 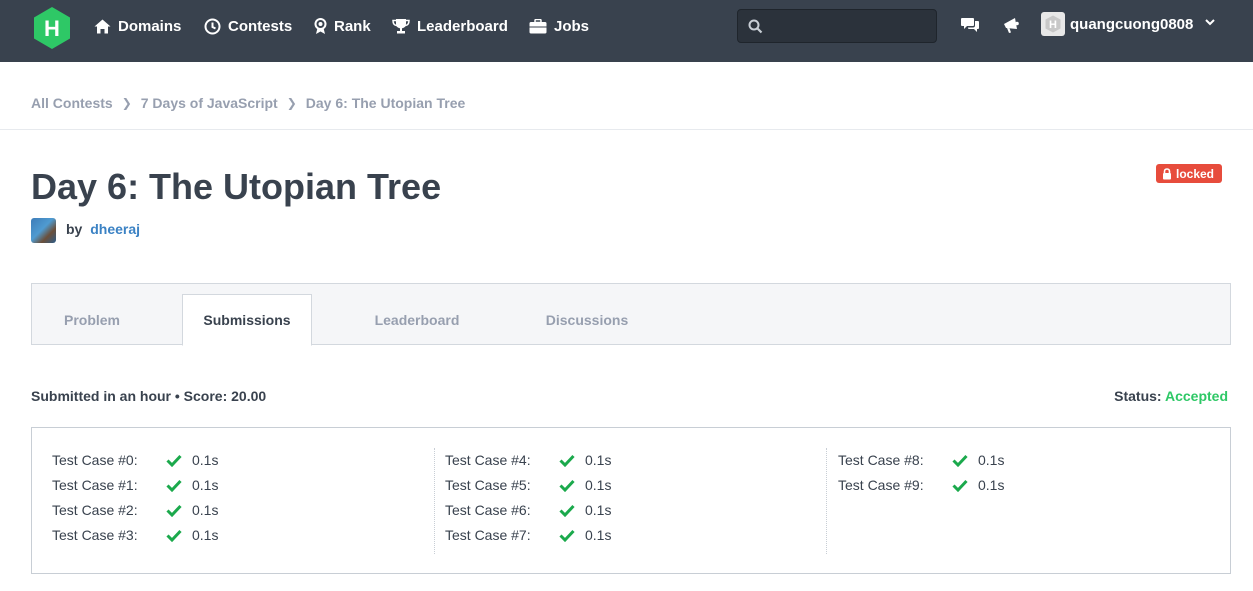 I want to click on by-label: by, so click(x=74, y=229).